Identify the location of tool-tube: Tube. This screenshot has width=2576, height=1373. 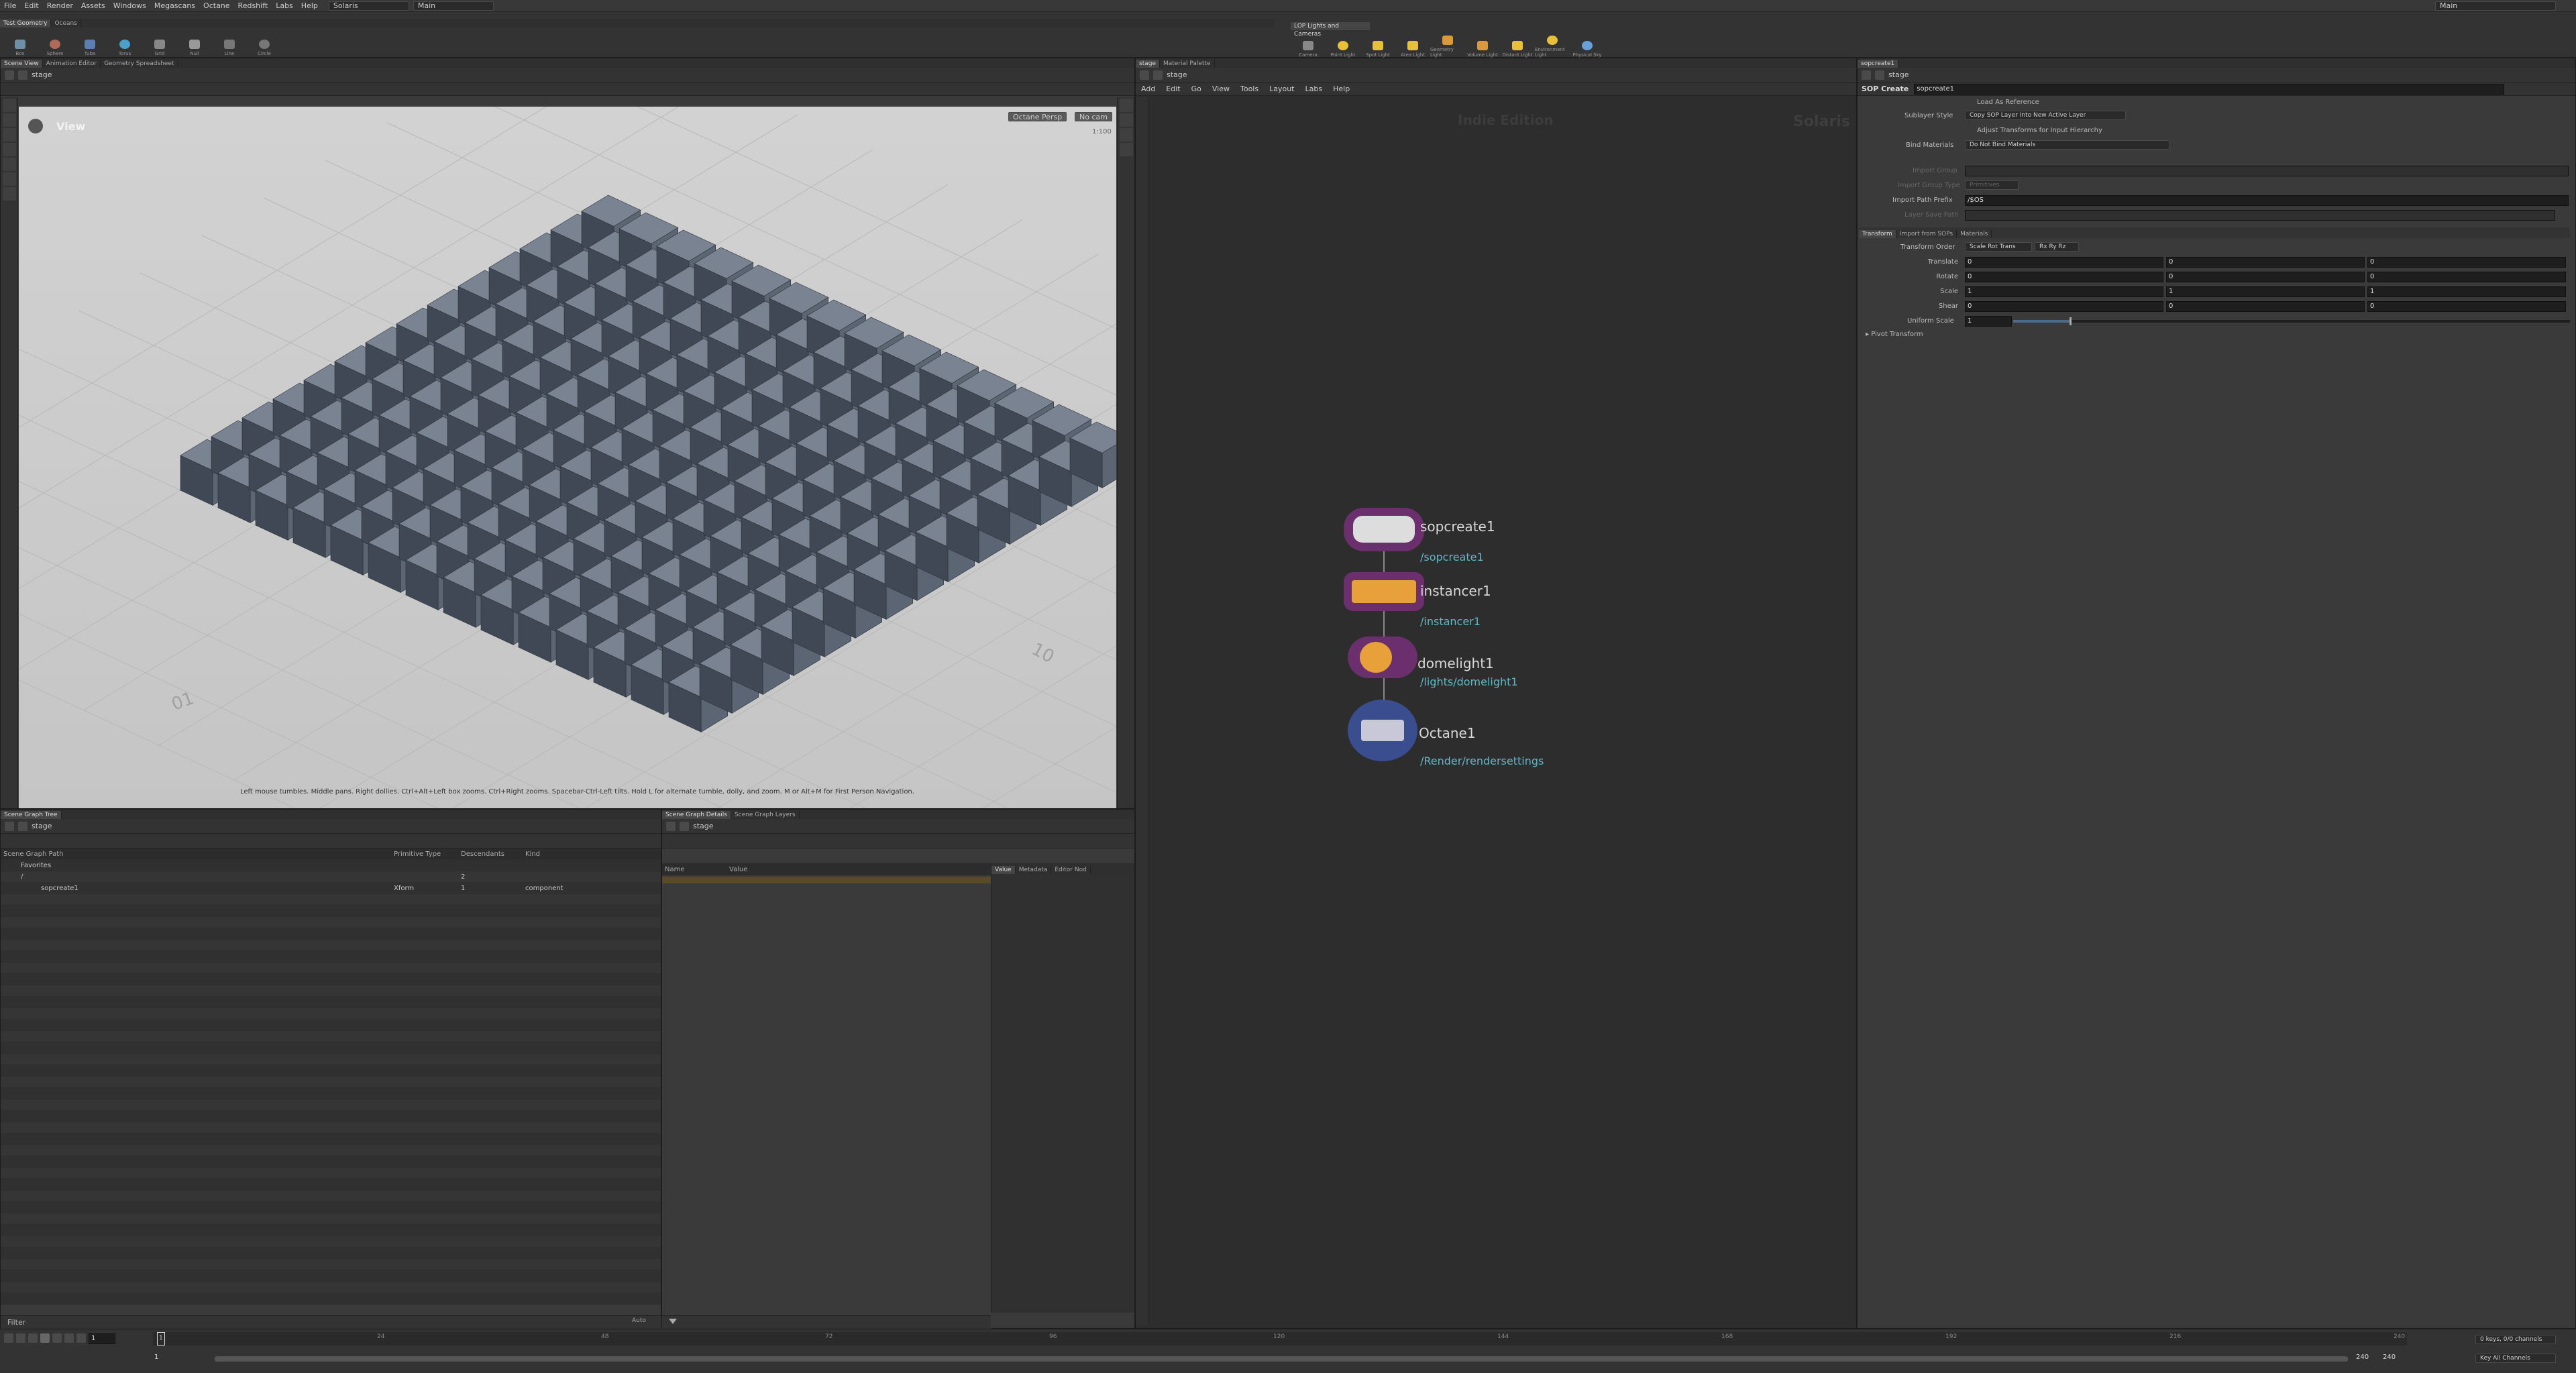
(89, 43).